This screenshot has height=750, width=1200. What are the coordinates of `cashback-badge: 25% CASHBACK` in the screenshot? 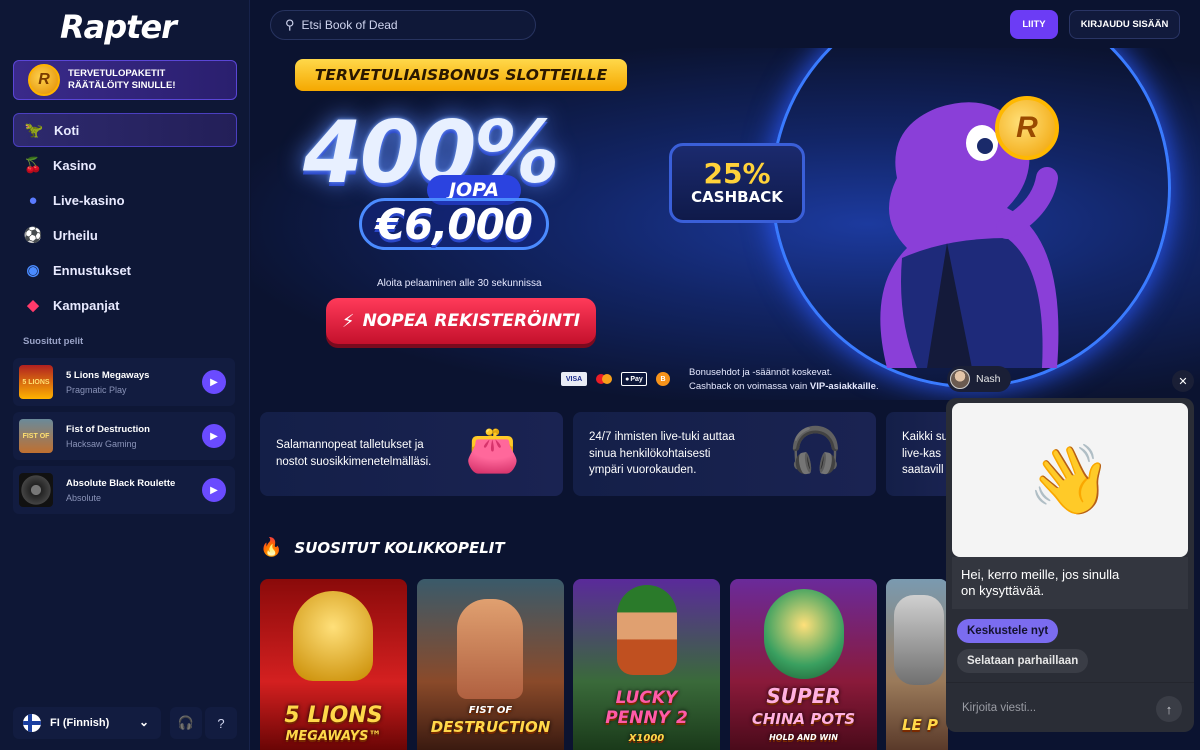 It's located at (737, 183).